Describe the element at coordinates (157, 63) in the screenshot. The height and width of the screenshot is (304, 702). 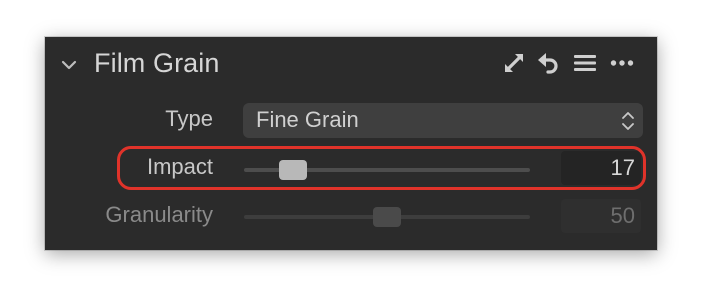
I see `panel-title: Film Grain` at that location.